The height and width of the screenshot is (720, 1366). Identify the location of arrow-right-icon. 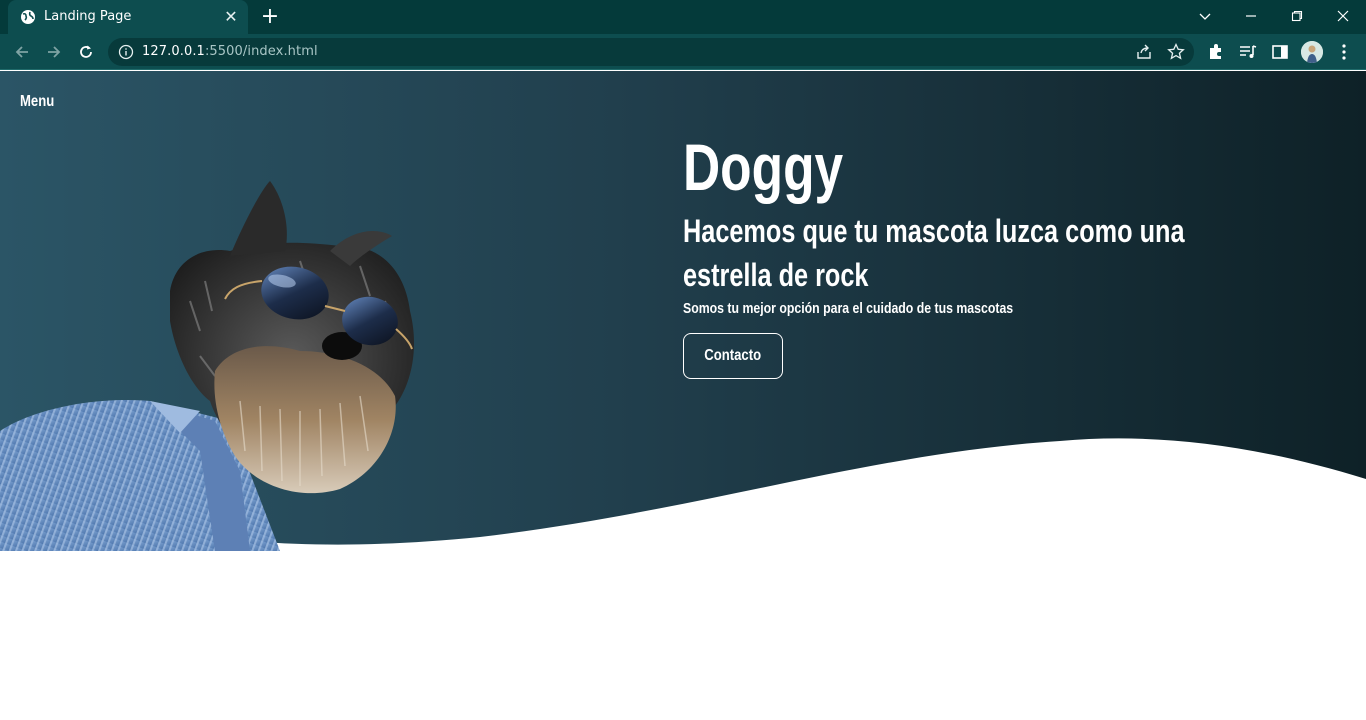
(54, 52).